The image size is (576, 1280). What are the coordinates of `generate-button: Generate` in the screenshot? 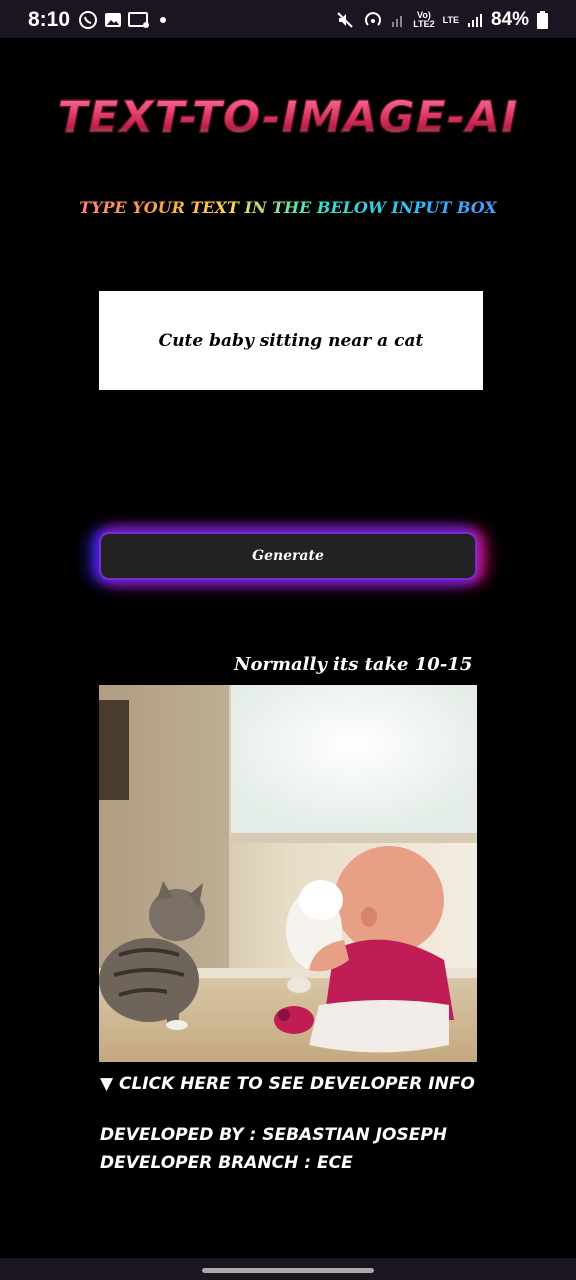 It's located at (288, 556).